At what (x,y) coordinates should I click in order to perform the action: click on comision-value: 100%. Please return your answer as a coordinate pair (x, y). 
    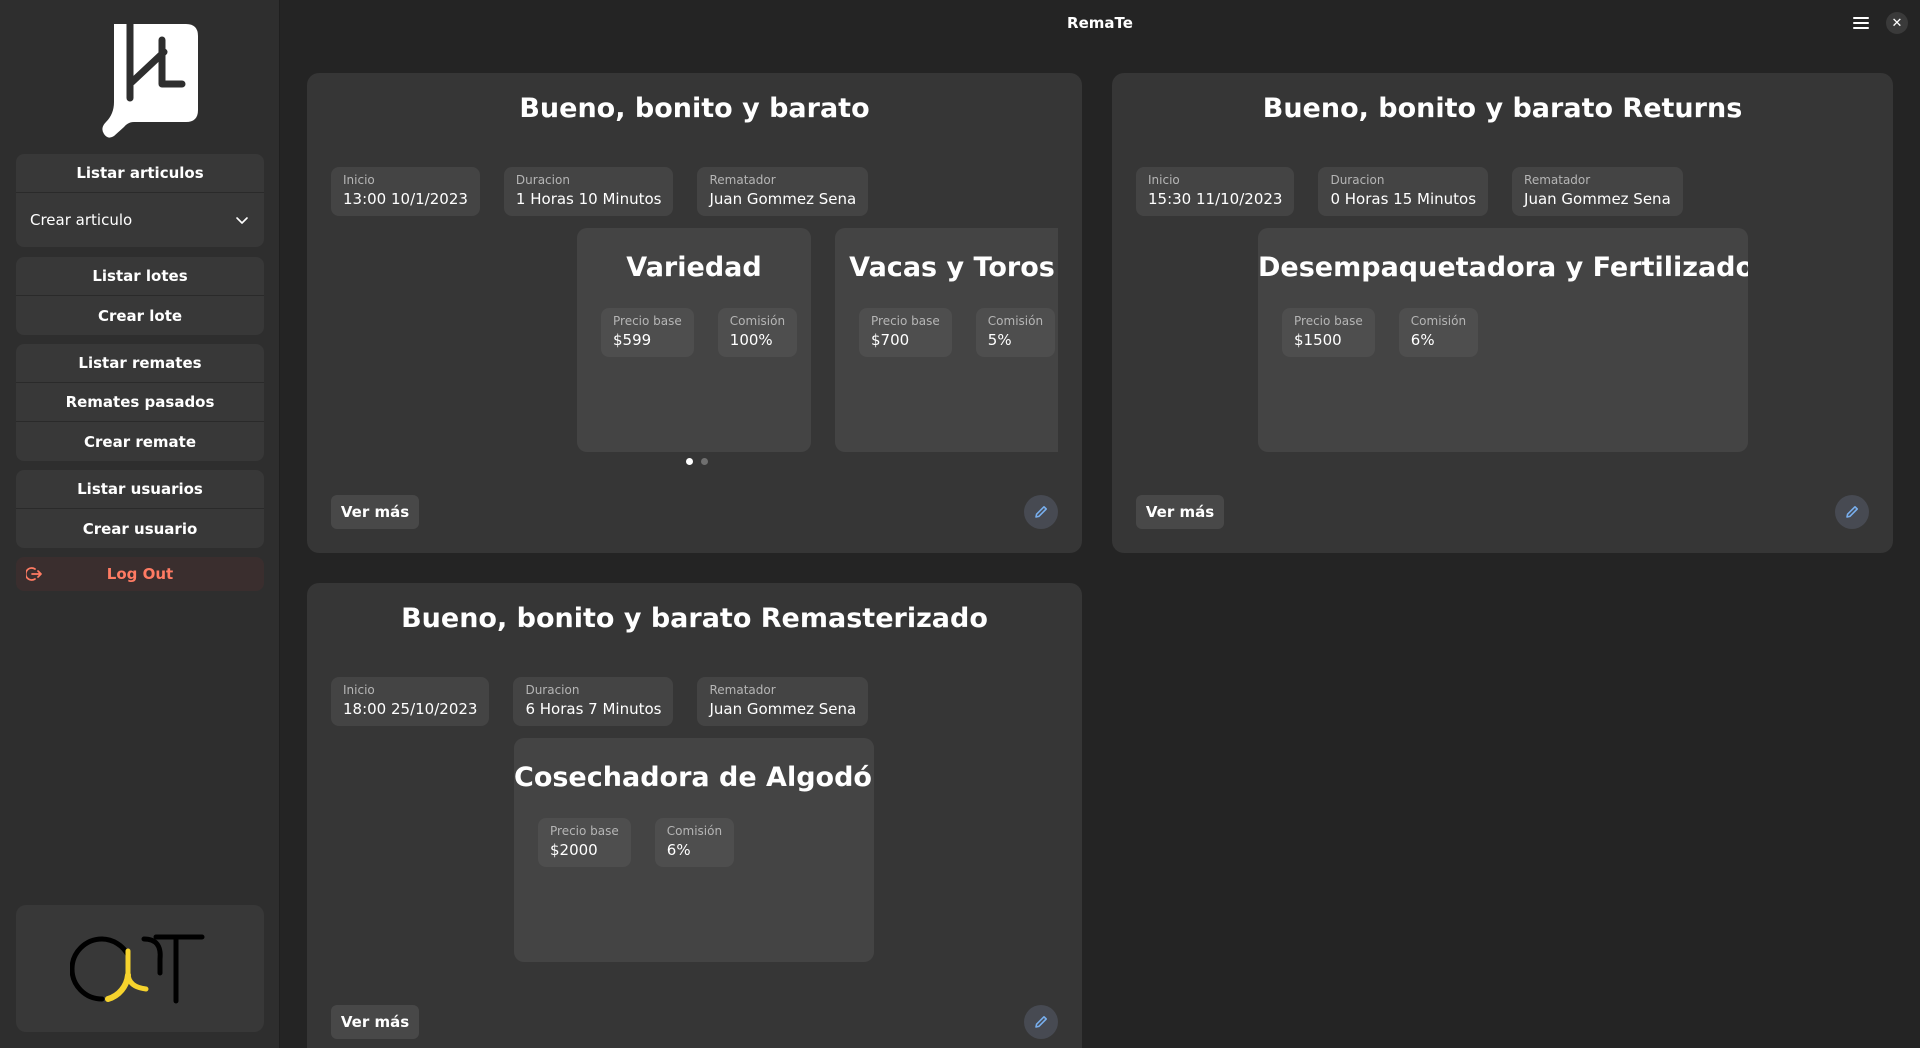
    Looking at the image, I should click on (751, 340).